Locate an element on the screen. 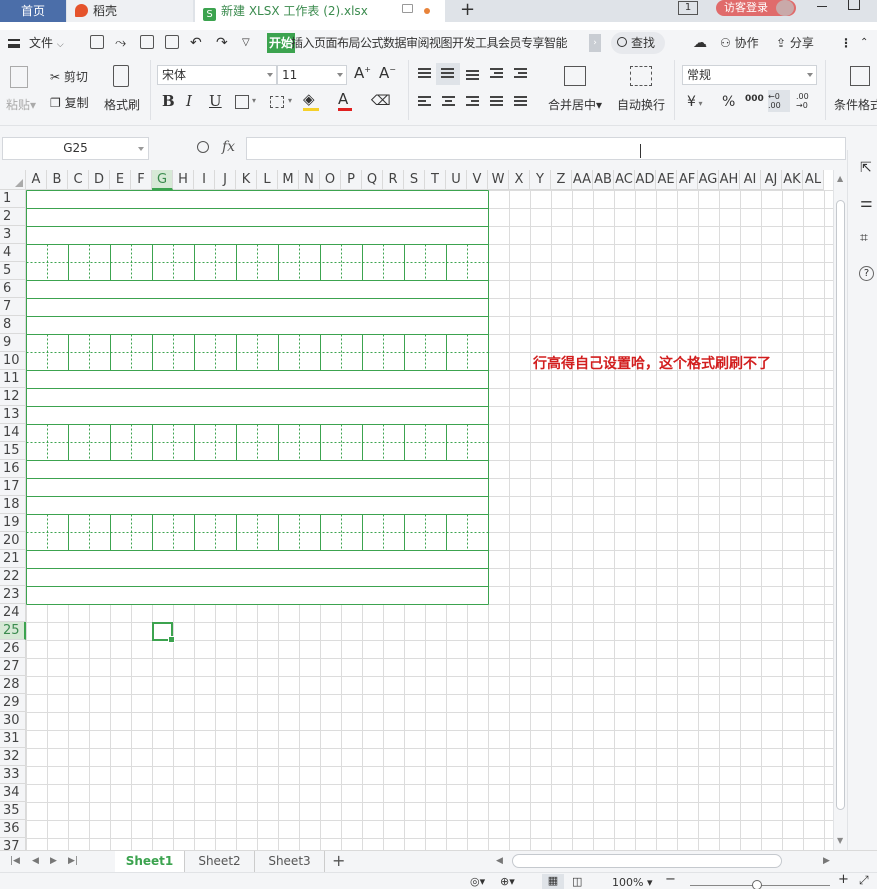 This screenshot has width=877, height=889. row-header: 22 is located at coordinates (13, 577).